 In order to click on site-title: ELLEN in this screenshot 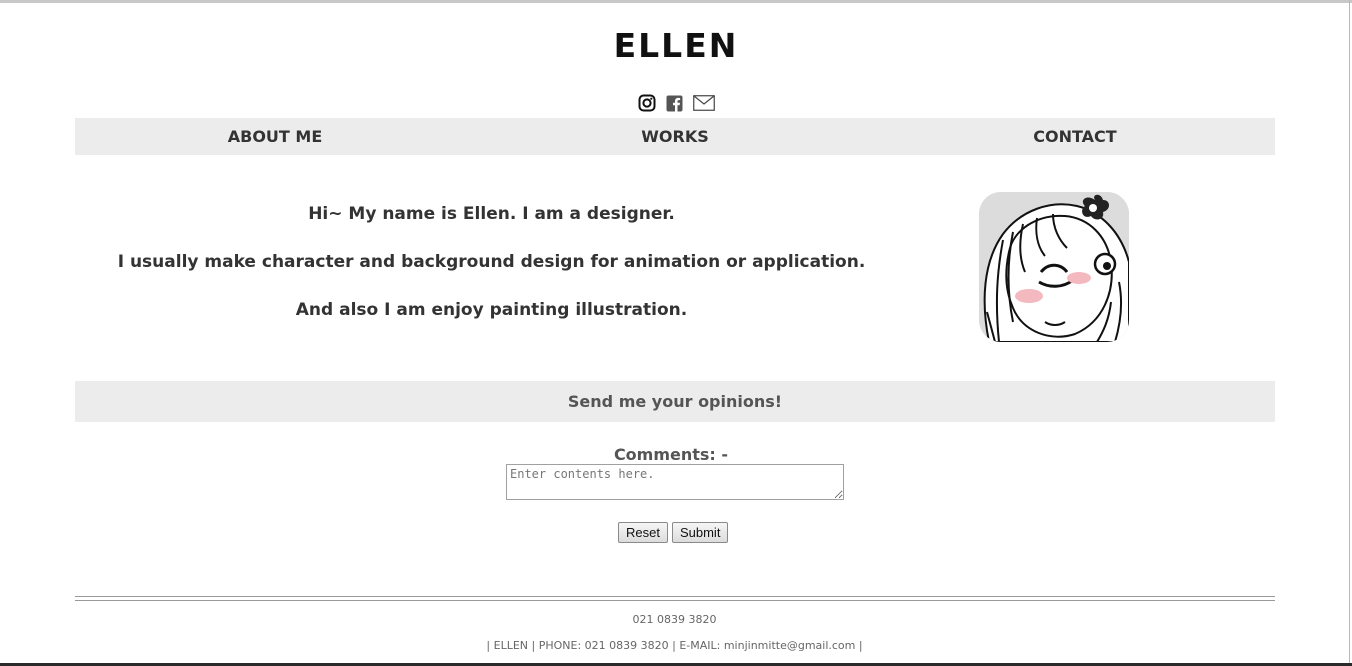, I will do `click(676, 45)`.